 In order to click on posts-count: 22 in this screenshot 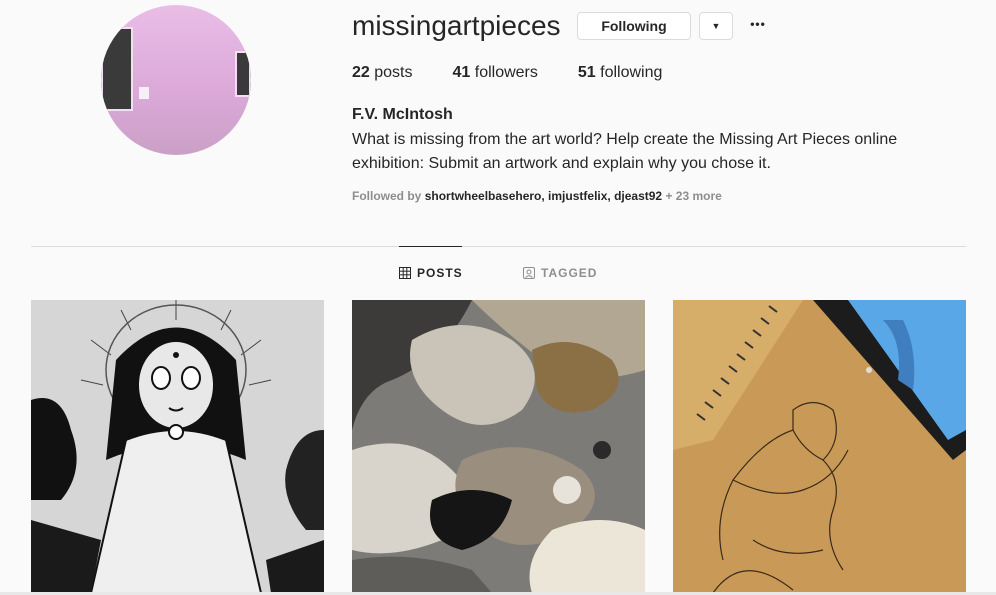, I will do `click(361, 72)`.